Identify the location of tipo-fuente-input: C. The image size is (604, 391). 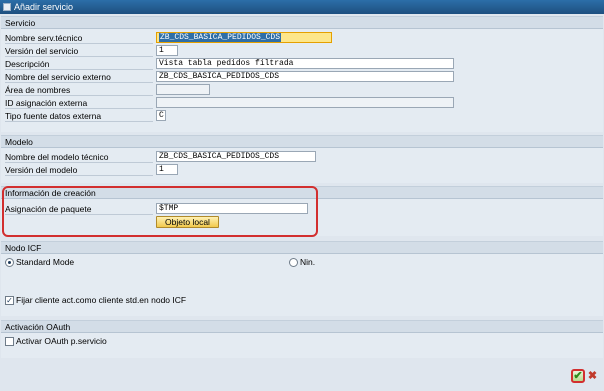
(161, 115).